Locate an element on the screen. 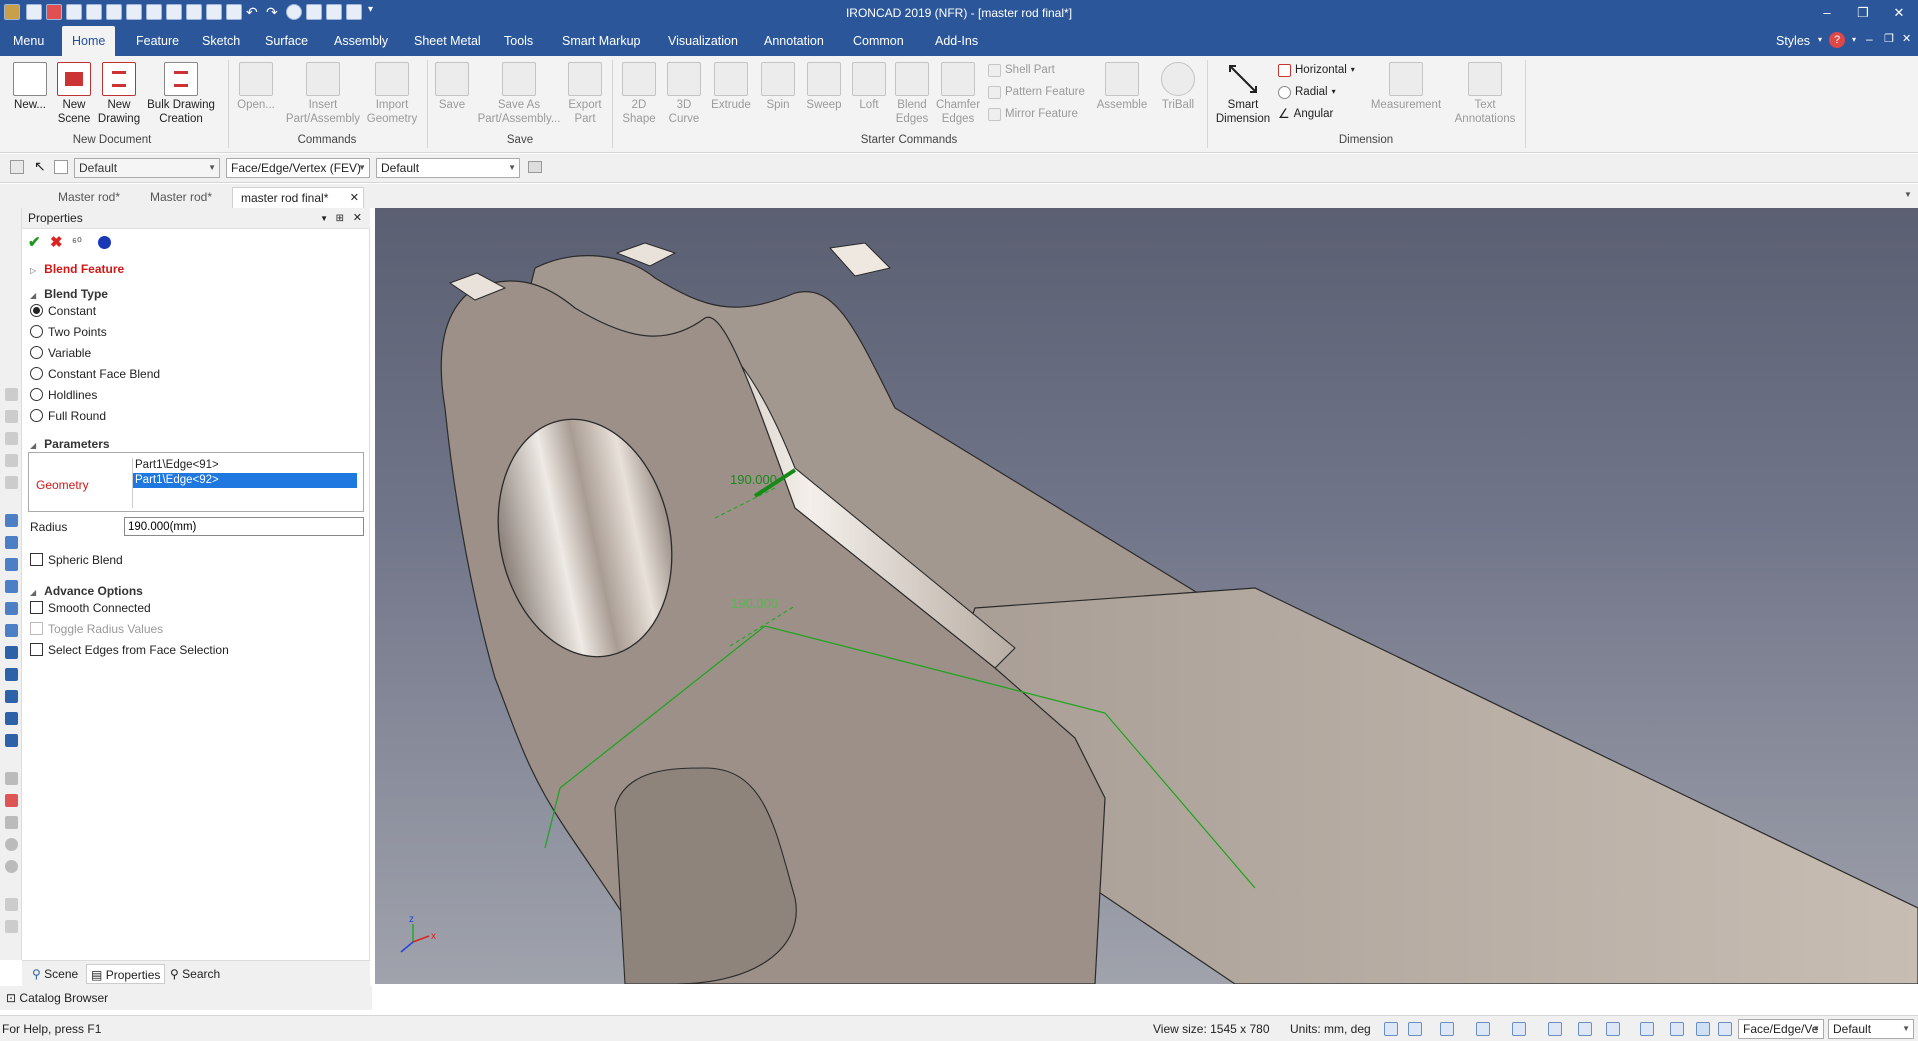 The height and width of the screenshot is (1041, 1918). snap-icon is located at coordinates (1647, 1029).